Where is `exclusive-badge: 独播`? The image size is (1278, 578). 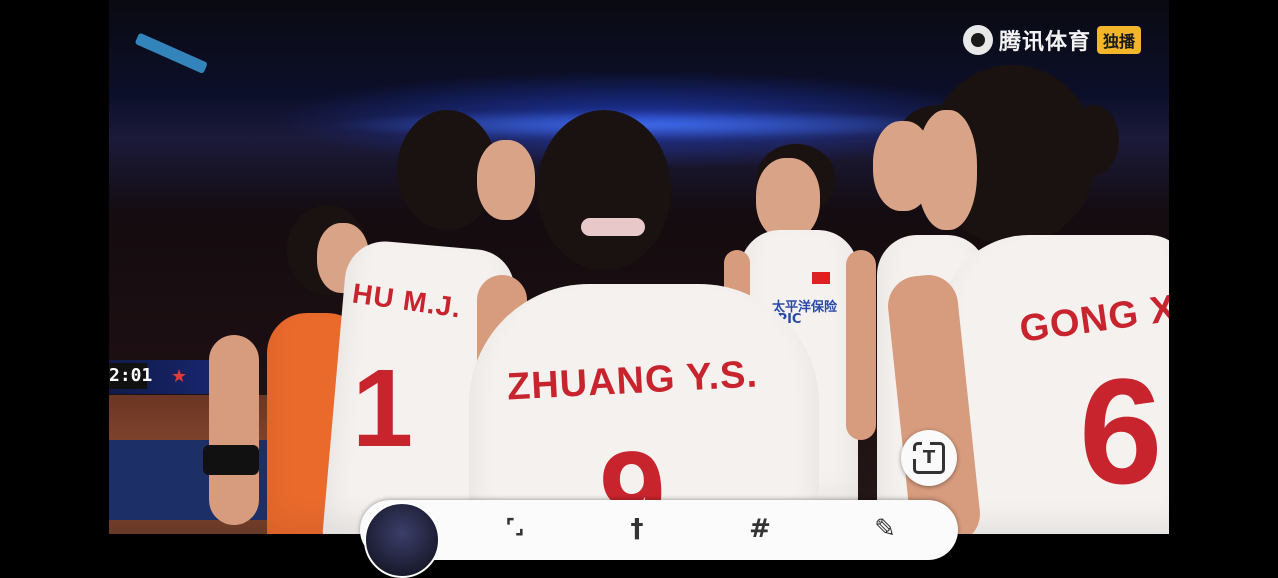
exclusive-badge: 独播 is located at coordinates (1119, 40).